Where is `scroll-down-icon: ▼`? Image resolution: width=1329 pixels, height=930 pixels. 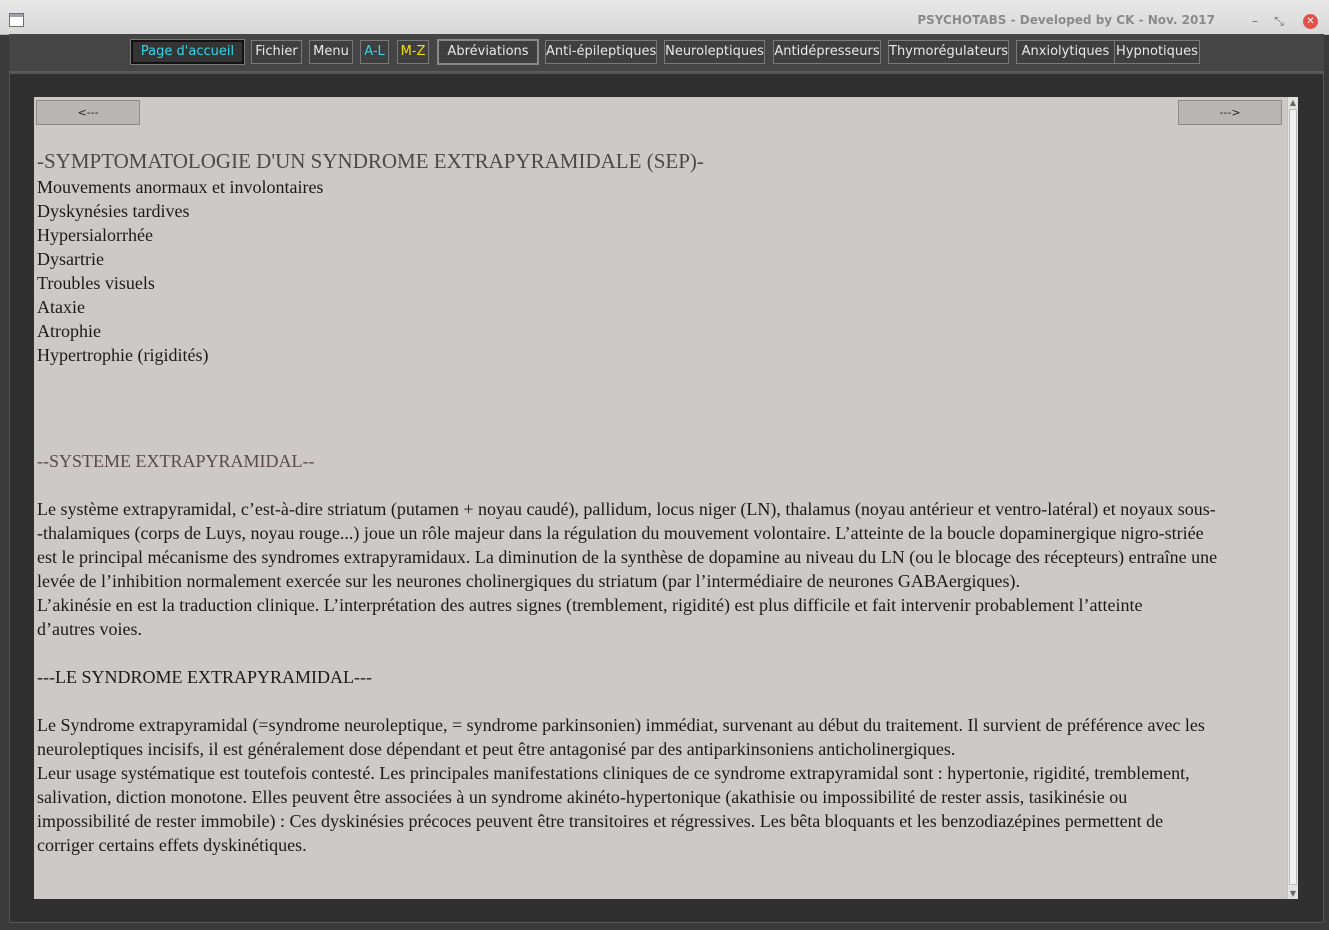 scroll-down-icon: ▼ is located at coordinates (1293, 893).